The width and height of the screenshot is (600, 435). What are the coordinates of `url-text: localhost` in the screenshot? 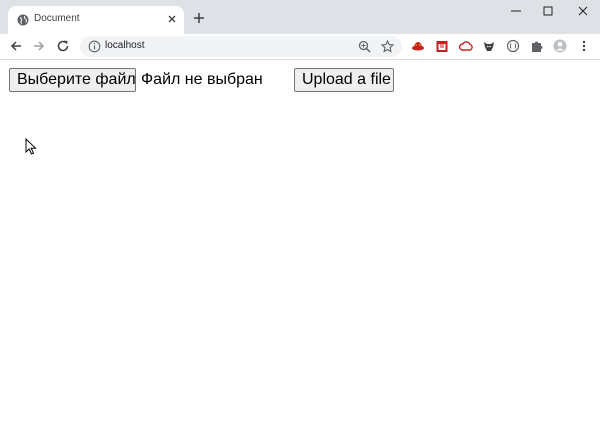 It's located at (125, 45).